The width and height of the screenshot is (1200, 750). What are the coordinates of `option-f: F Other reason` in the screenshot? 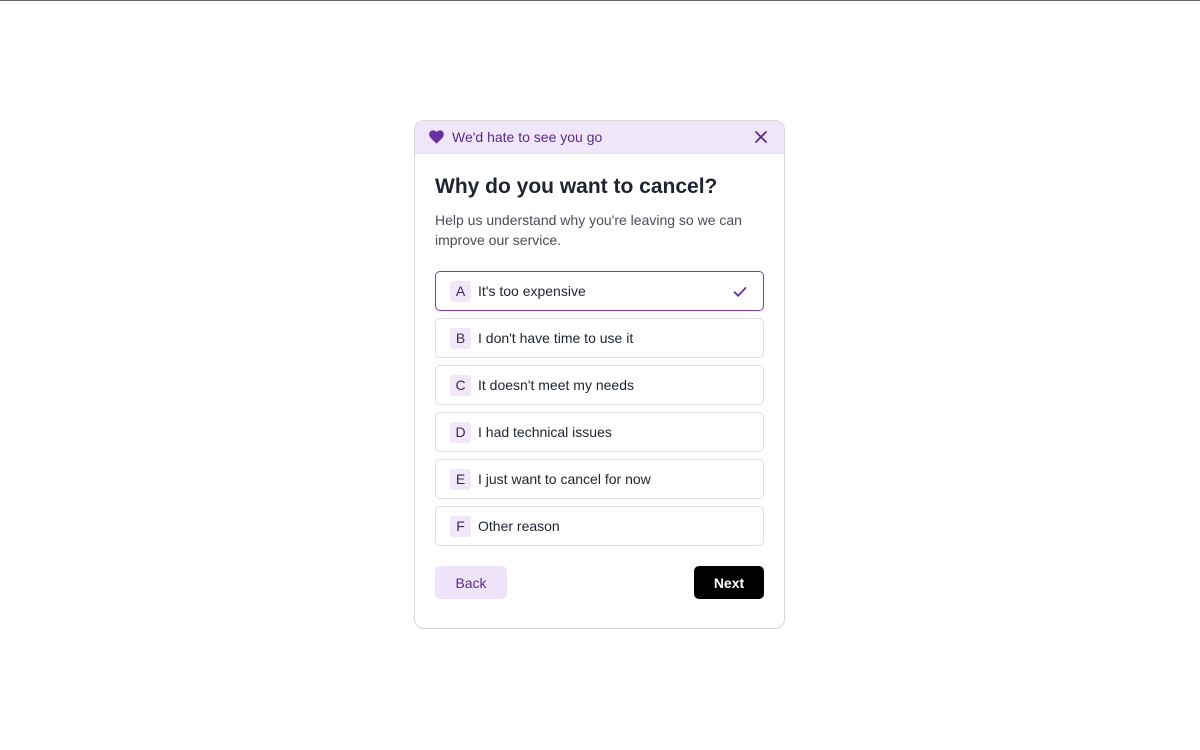 It's located at (599, 526).